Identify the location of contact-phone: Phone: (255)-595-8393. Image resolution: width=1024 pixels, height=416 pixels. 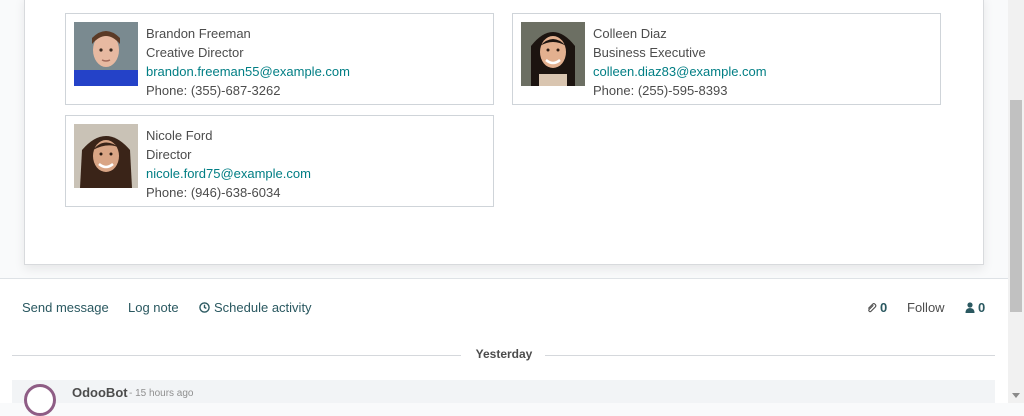
(660, 90).